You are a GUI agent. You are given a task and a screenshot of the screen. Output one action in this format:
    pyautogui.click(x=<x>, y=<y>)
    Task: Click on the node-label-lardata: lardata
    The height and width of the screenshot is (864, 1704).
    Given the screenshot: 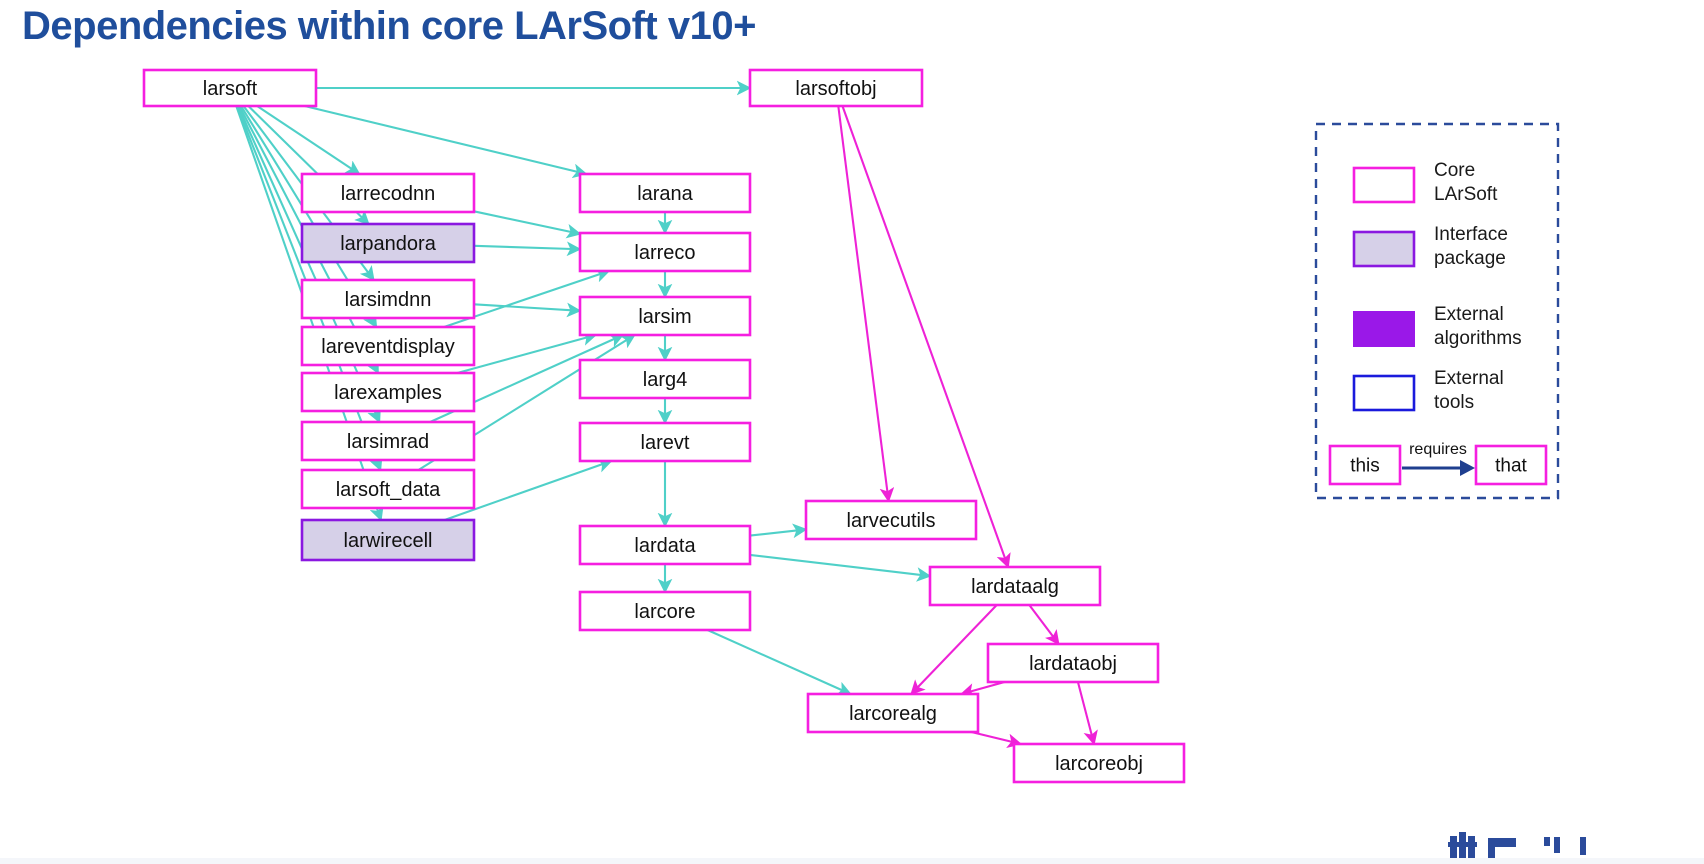 What is the action you would take?
    pyautogui.click(x=665, y=546)
    